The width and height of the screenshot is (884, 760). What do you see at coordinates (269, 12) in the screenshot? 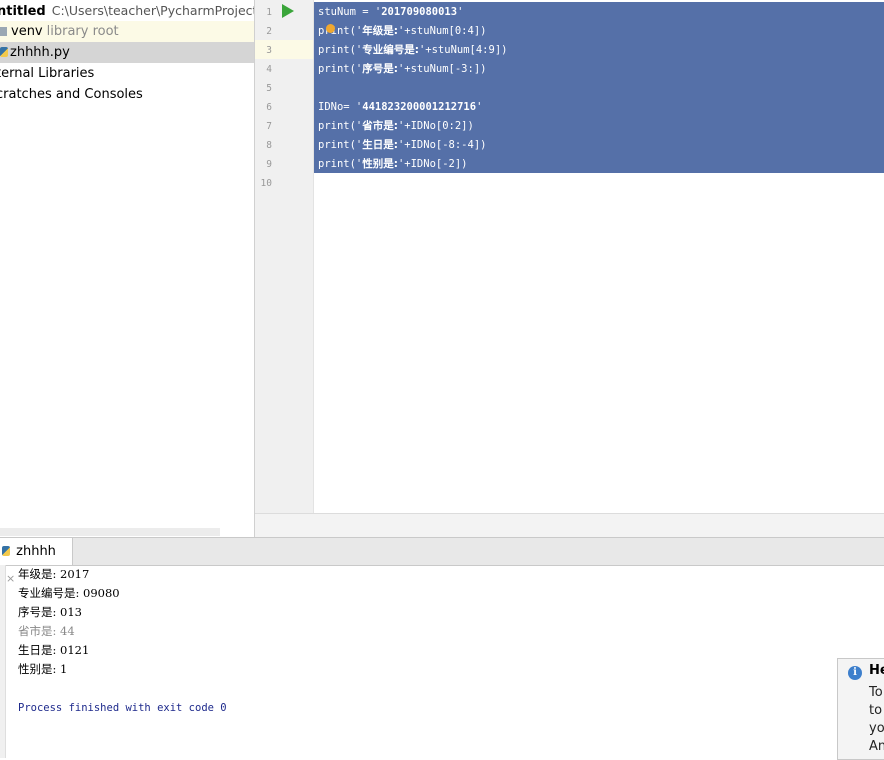
I see `line-number: 1` at bounding box center [269, 12].